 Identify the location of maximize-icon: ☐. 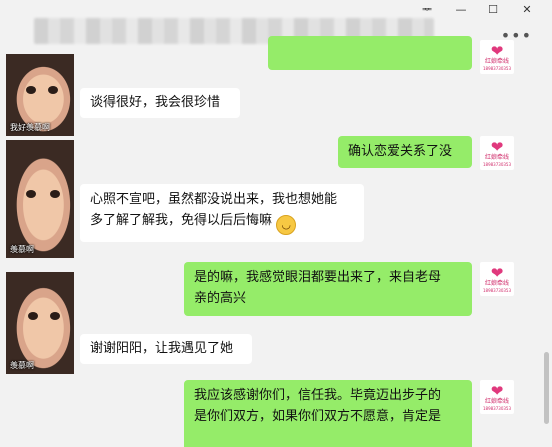
(493, 9).